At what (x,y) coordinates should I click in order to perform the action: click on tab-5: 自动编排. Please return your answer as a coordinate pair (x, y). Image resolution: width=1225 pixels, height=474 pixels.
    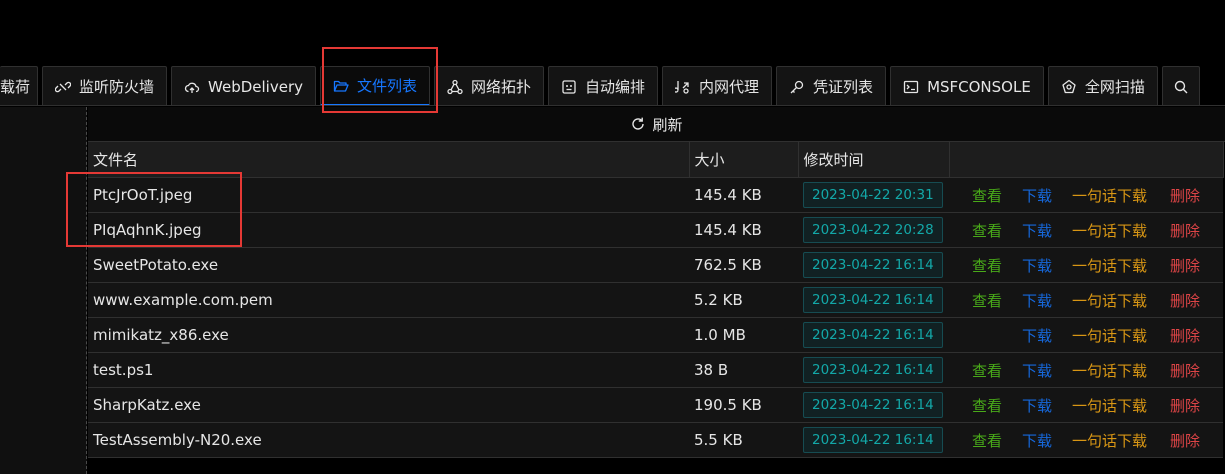
    Looking at the image, I should click on (603, 86).